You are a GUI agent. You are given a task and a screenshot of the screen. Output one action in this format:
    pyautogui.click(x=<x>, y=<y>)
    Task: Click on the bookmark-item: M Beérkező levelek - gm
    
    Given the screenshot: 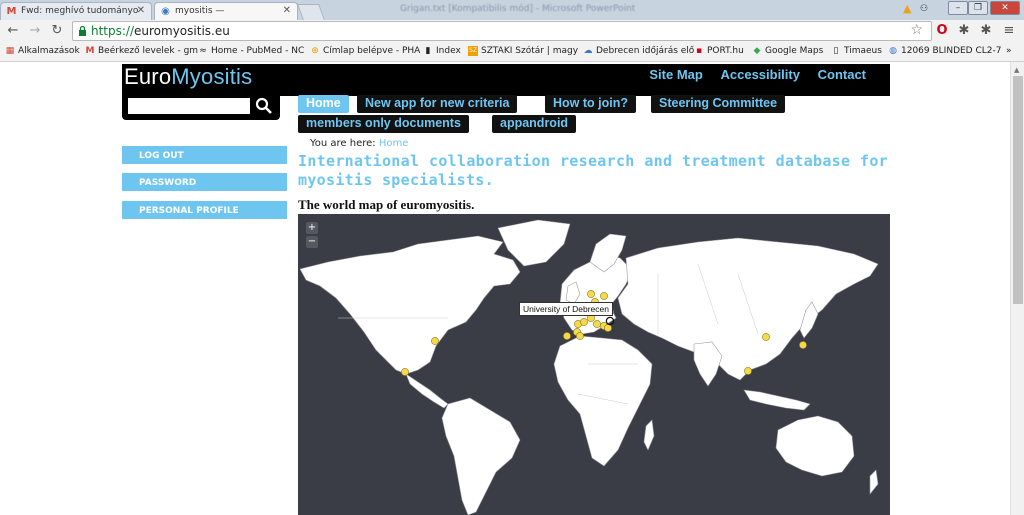 What is the action you would take?
    pyautogui.click(x=142, y=51)
    